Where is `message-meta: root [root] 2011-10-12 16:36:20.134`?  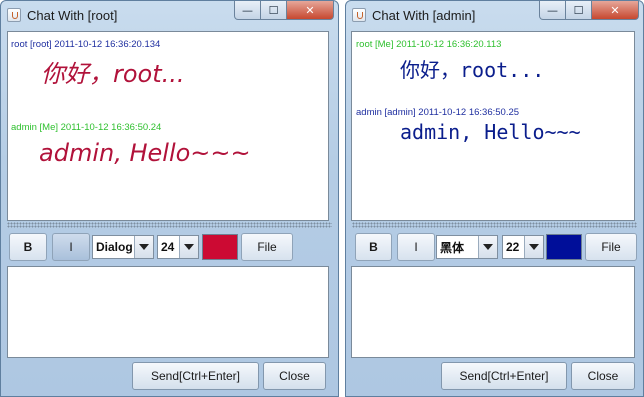 message-meta: root [root] 2011-10-12 16:36:20.134 is located at coordinates (86, 44).